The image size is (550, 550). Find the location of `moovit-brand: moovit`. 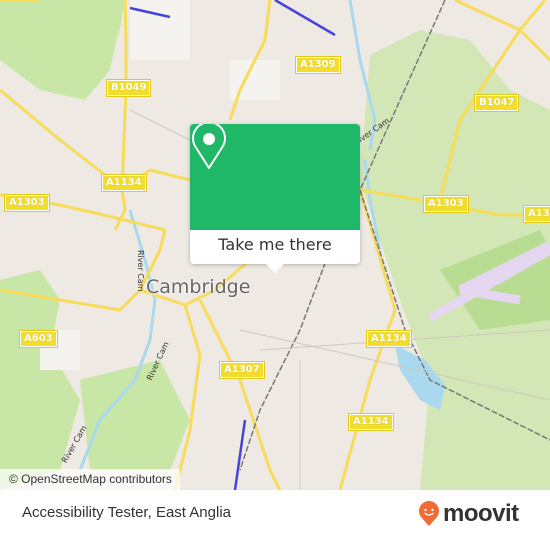

moovit-brand: moovit is located at coordinates (481, 513).